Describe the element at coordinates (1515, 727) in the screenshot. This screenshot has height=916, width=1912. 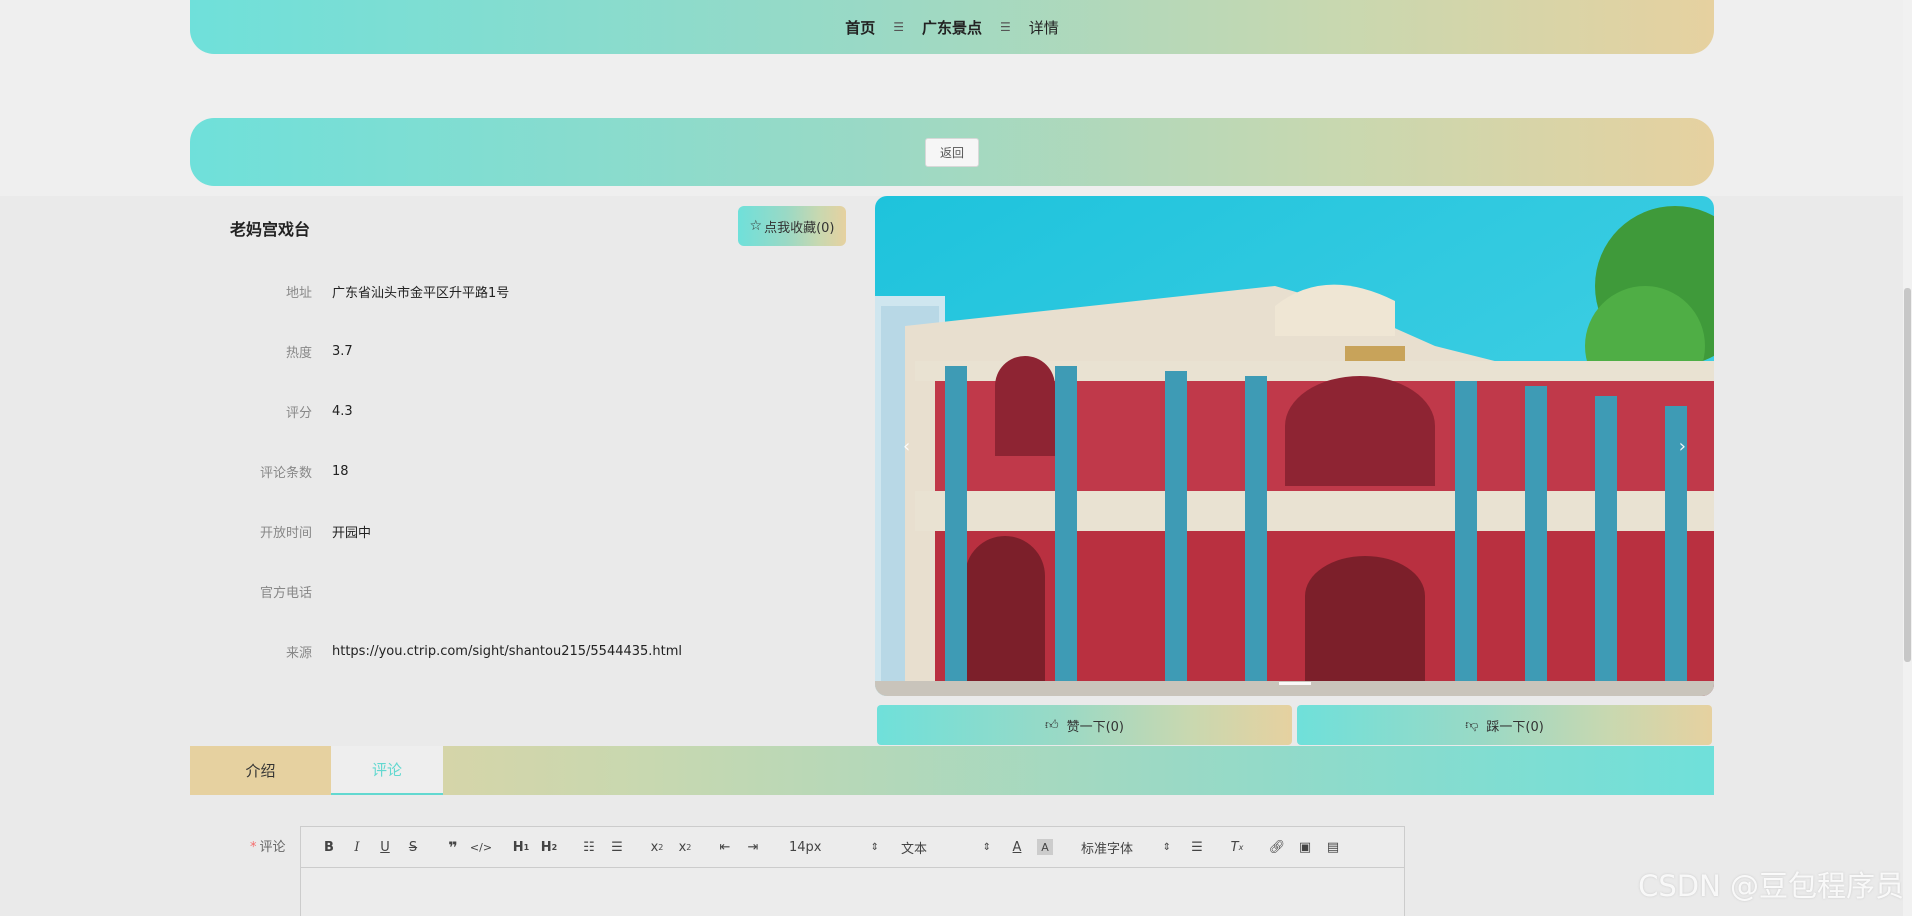
I see `dislike-label: 踩一下(0)` at that location.